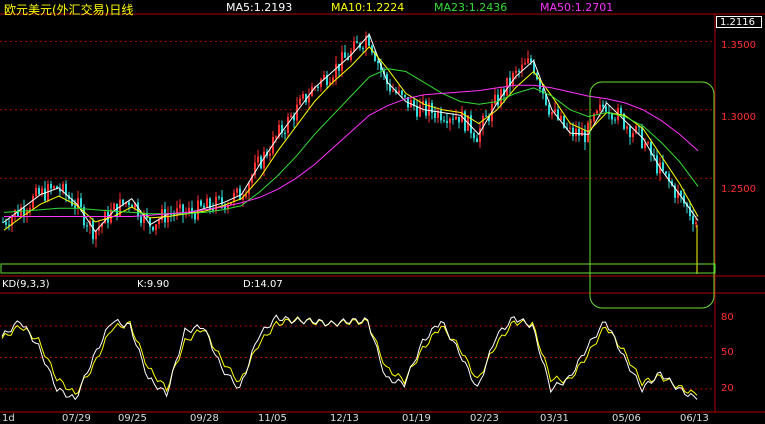 This screenshot has width=765, height=424. Describe the element at coordinates (727, 317) in the screenshot. I see `kd-tick-label: 80` at that location.